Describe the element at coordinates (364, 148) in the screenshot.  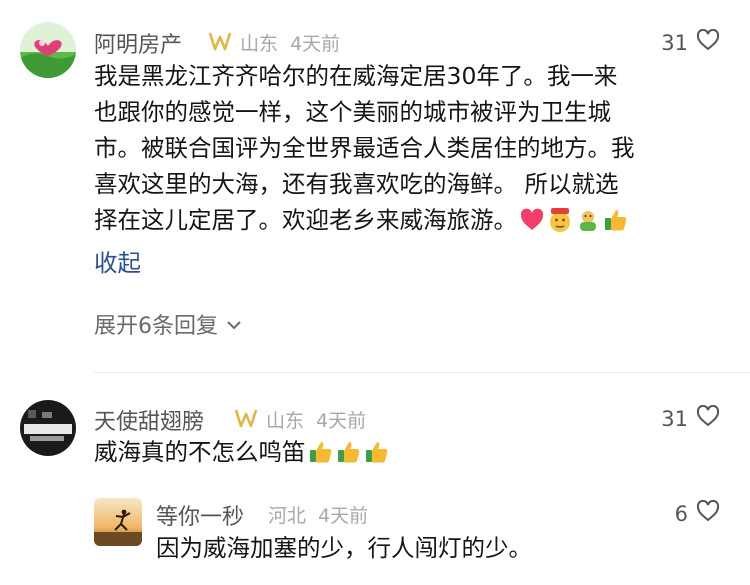
I see `comment-line: 市。被联合国评为全世界最适合人类居住的地方。我` at that location.